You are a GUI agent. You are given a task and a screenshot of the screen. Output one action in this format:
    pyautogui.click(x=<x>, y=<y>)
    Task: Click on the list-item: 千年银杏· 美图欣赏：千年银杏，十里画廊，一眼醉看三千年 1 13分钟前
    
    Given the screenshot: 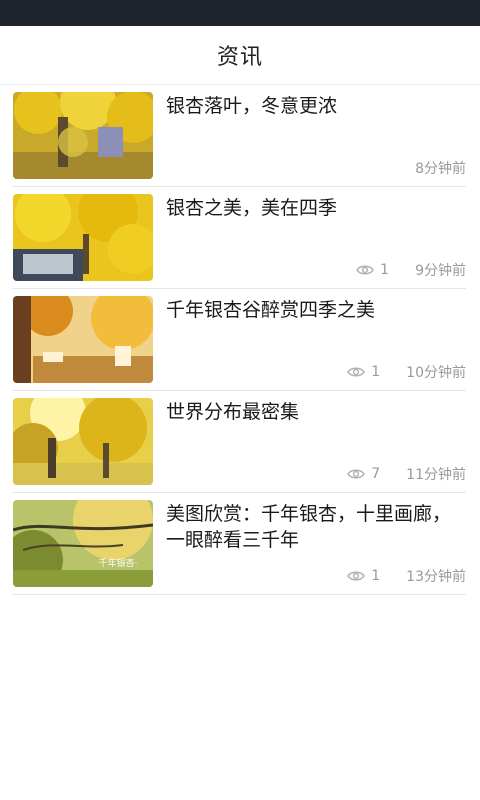 What is the action you would take?
    pyautogui.click(x=239, y=544)
    